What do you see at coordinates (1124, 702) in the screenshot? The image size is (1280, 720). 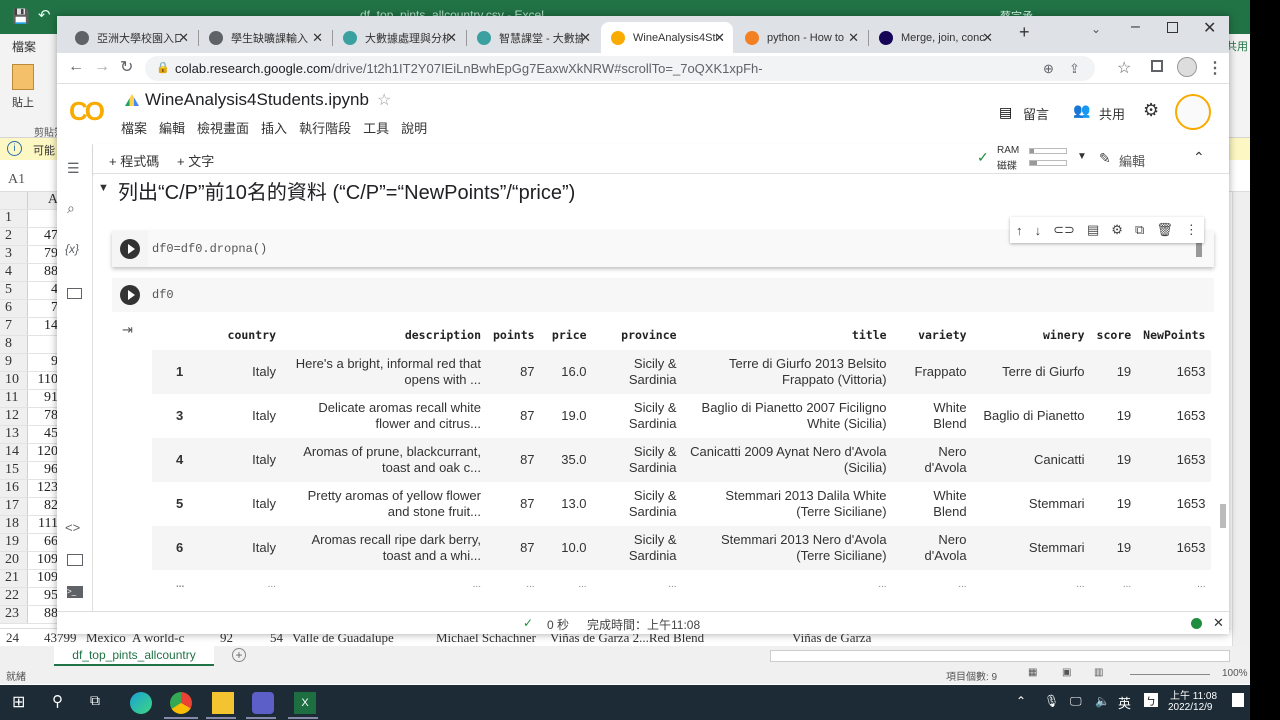 I see `ime-indicator: 英` at bounding box center [1124, 702].